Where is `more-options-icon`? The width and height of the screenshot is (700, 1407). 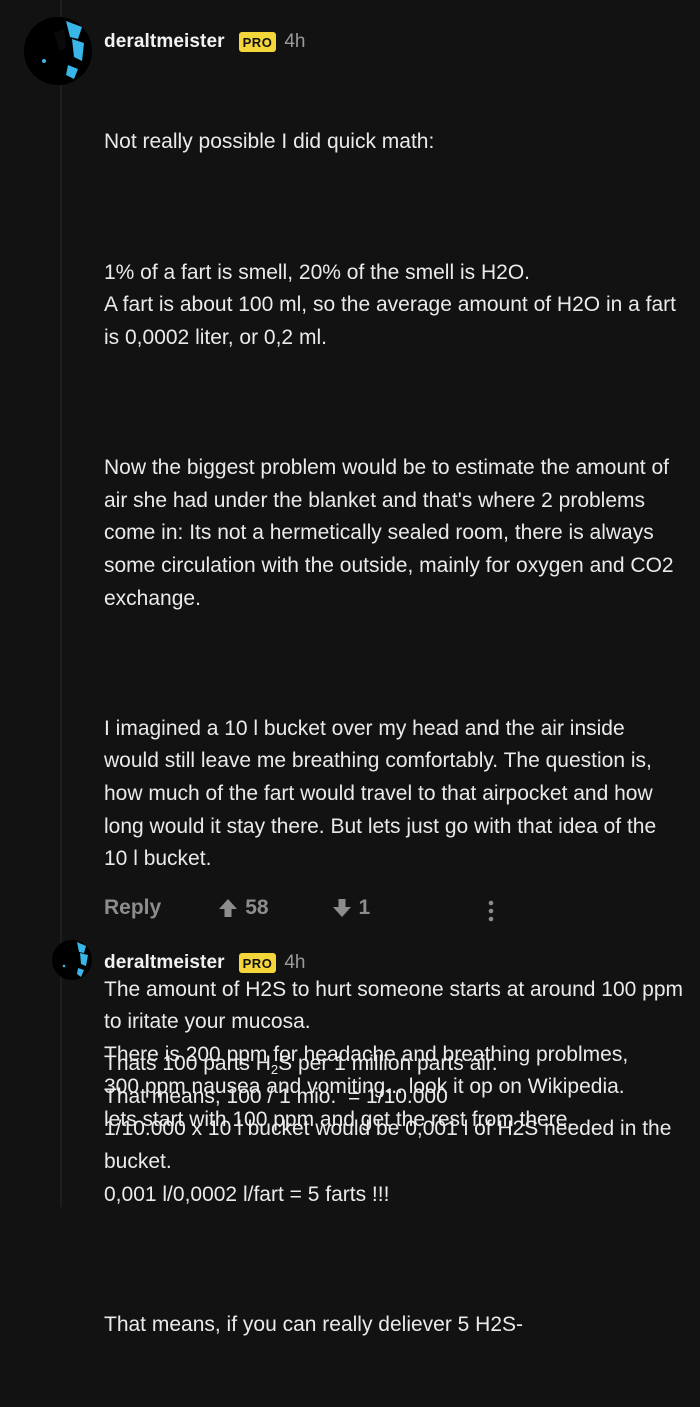 more-options-icon is located at coordinates (491, 911).